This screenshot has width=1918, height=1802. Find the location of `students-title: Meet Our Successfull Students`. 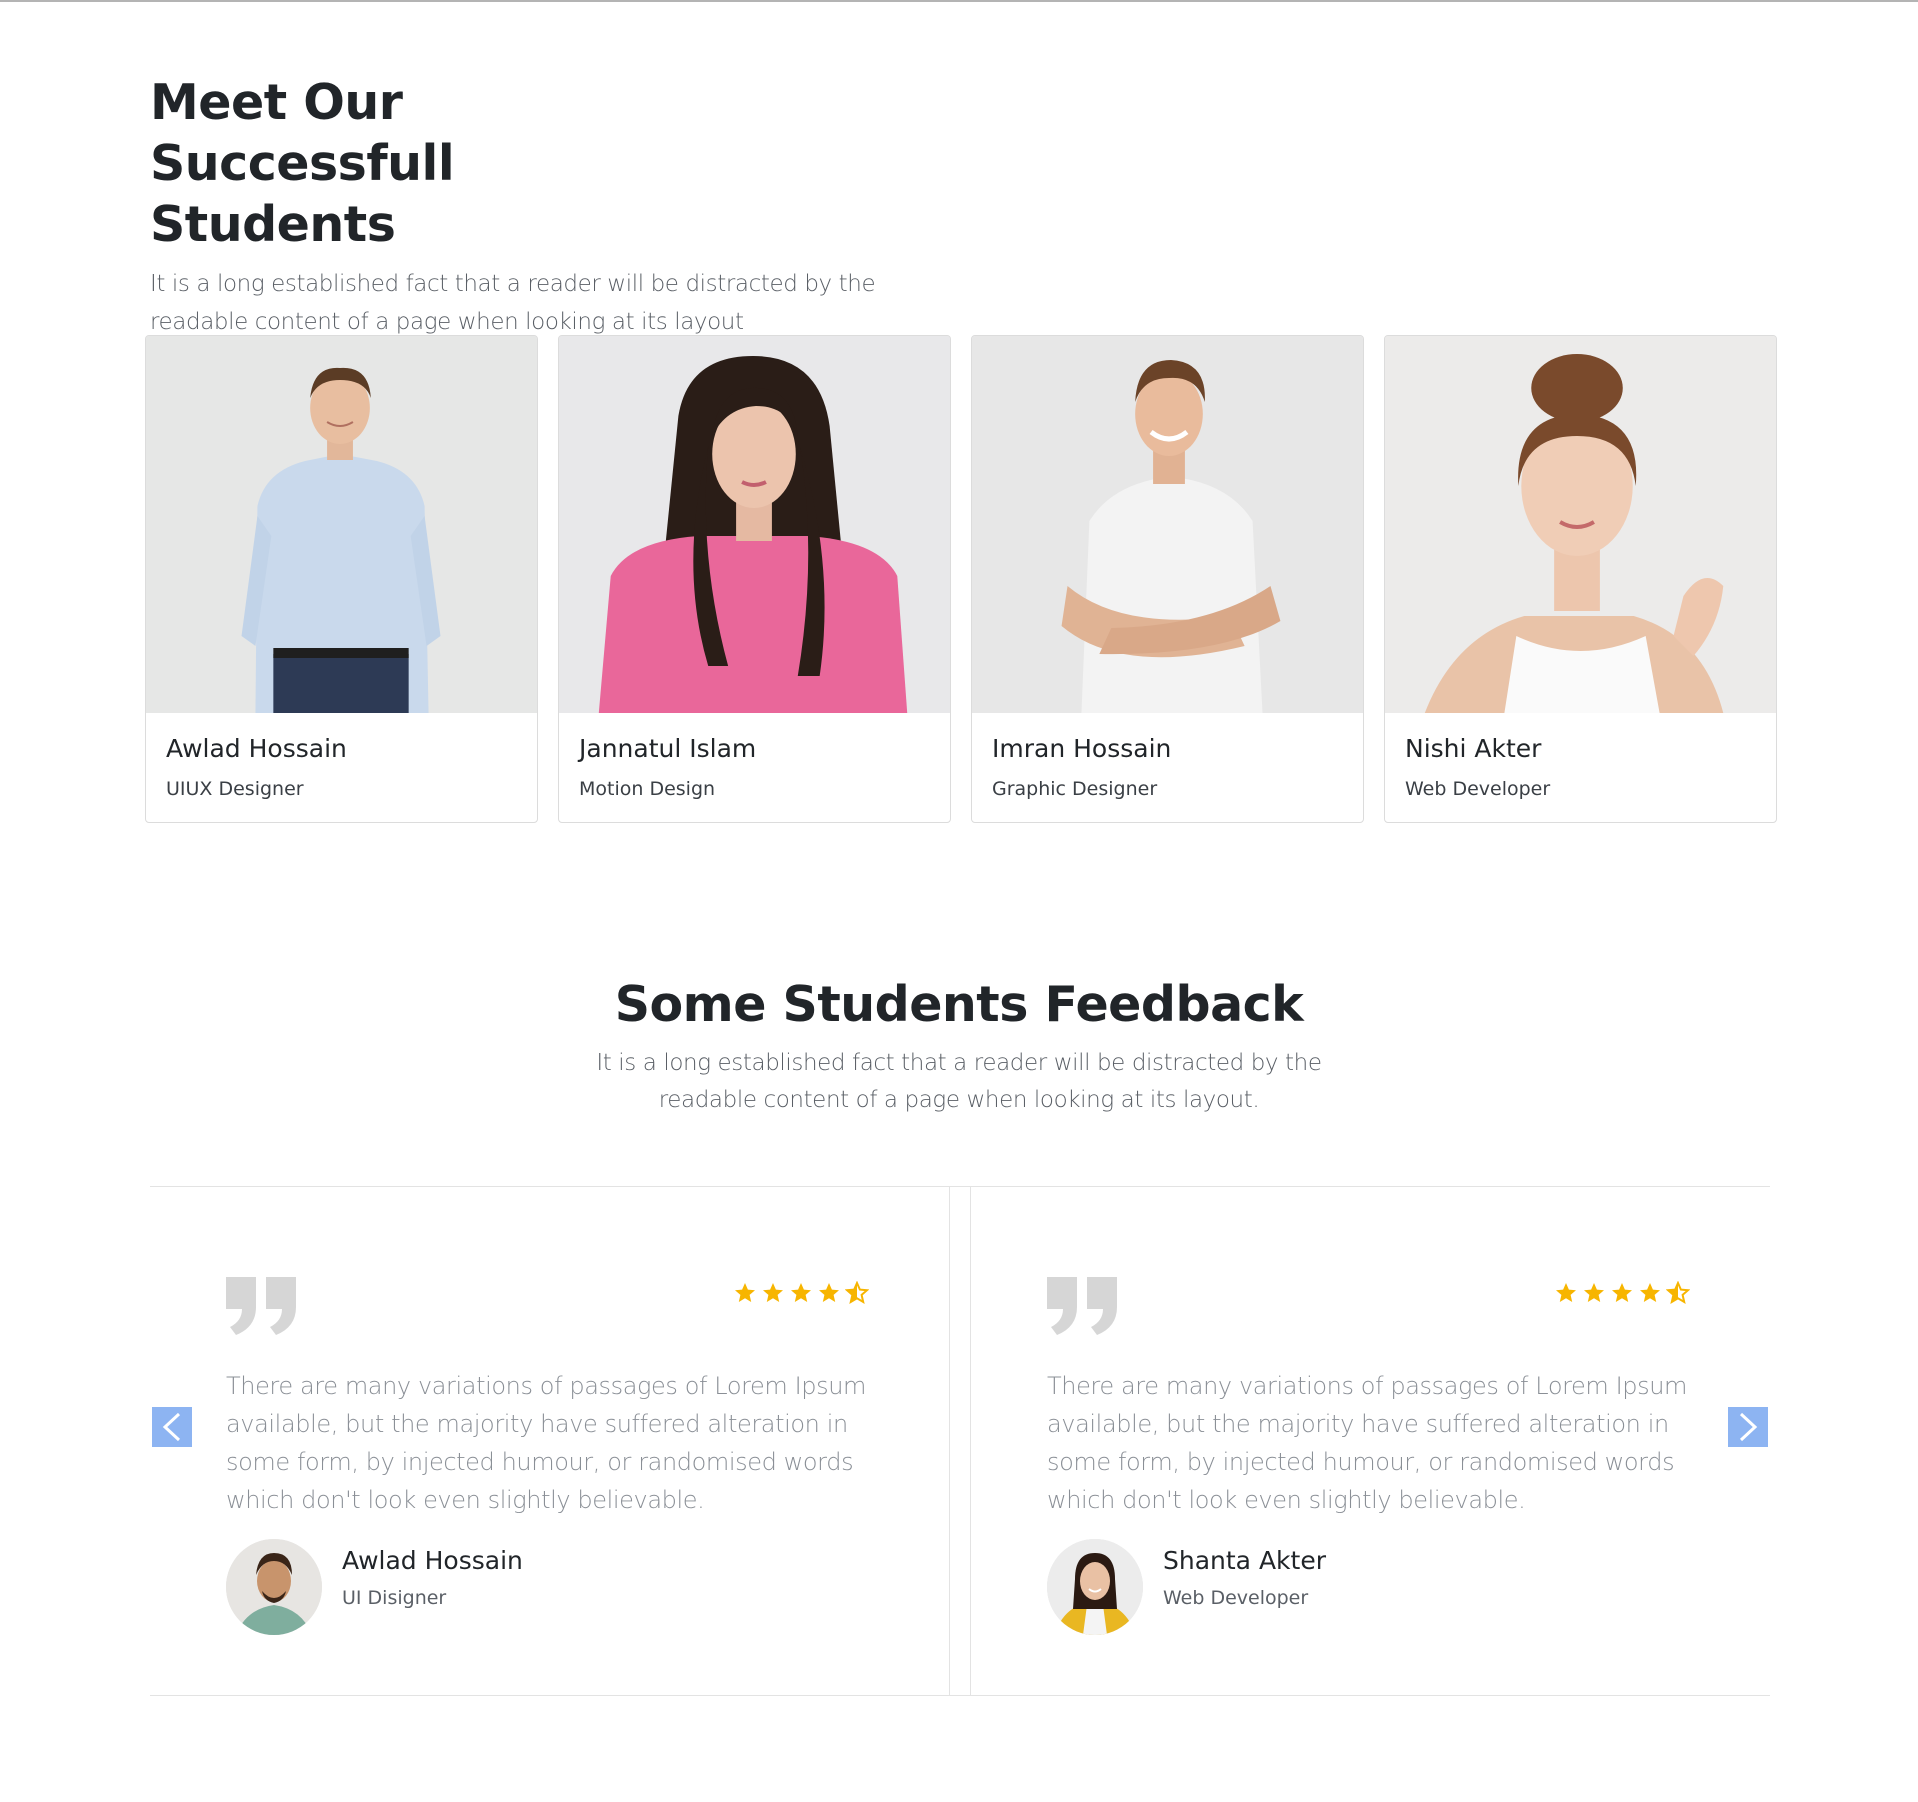

students-title: Meet Our Successfull Students is located at coordinates (302, 163).